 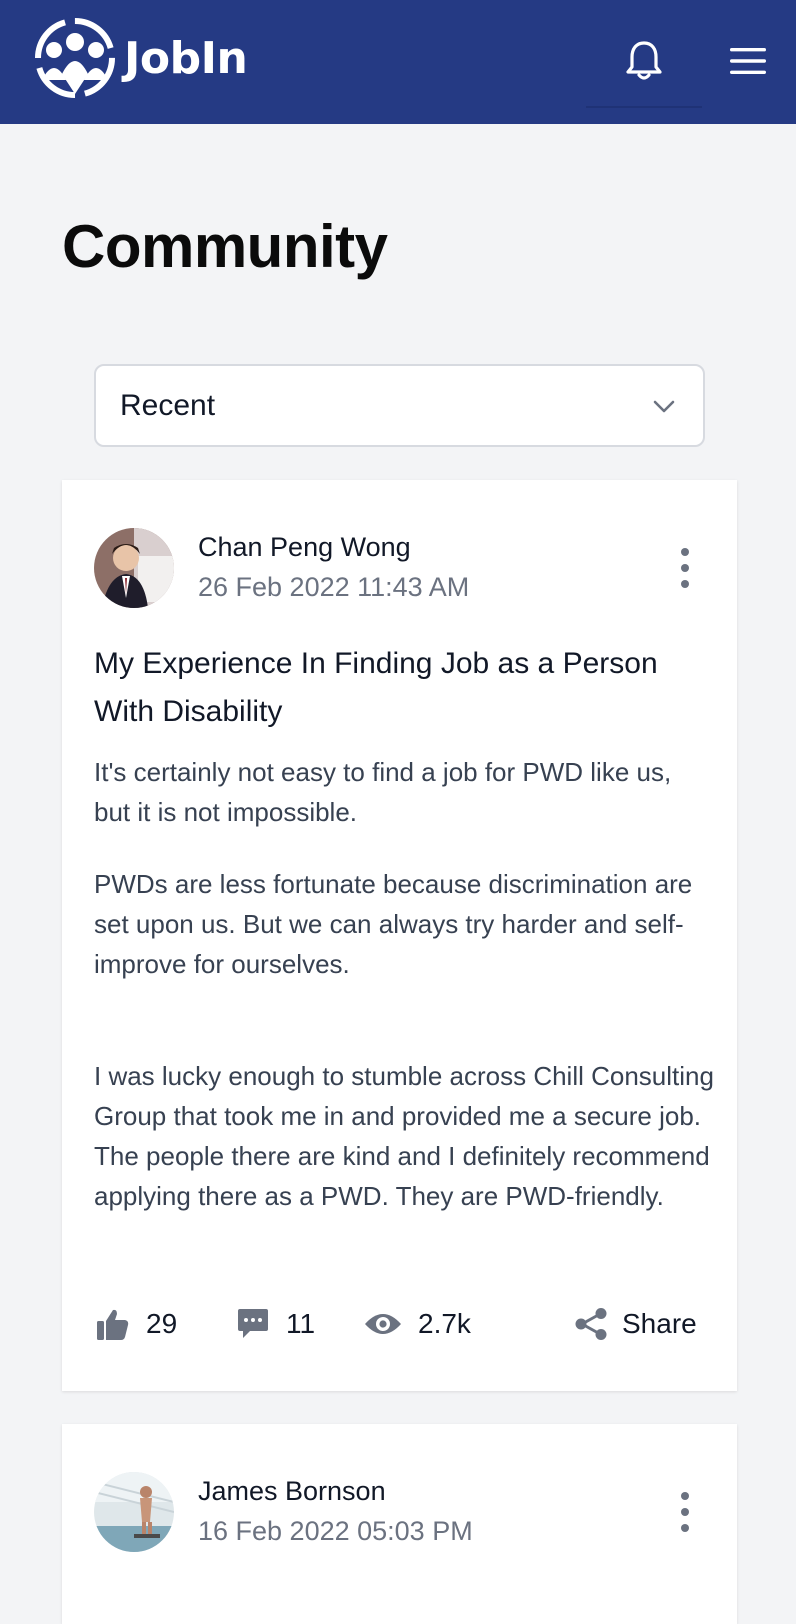 I want to click on comment-count: 11, so click(x=301, y=1323).